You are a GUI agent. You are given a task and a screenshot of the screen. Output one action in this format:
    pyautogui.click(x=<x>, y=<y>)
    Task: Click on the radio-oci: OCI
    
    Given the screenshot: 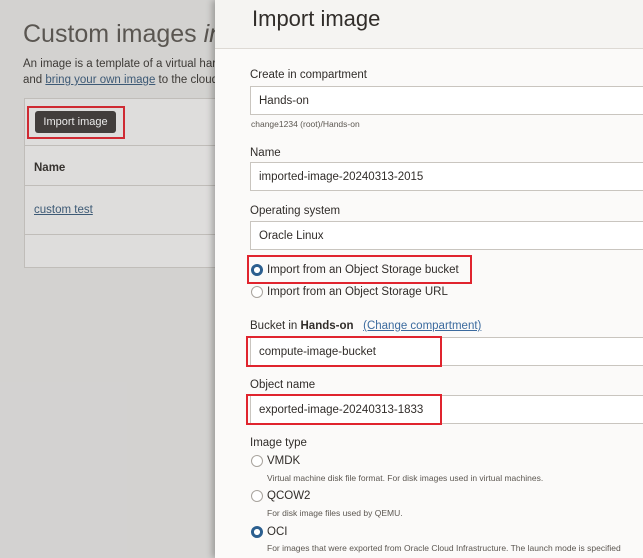 What is the action you would take?
    pyautogui.click(x=269, y=532)
    